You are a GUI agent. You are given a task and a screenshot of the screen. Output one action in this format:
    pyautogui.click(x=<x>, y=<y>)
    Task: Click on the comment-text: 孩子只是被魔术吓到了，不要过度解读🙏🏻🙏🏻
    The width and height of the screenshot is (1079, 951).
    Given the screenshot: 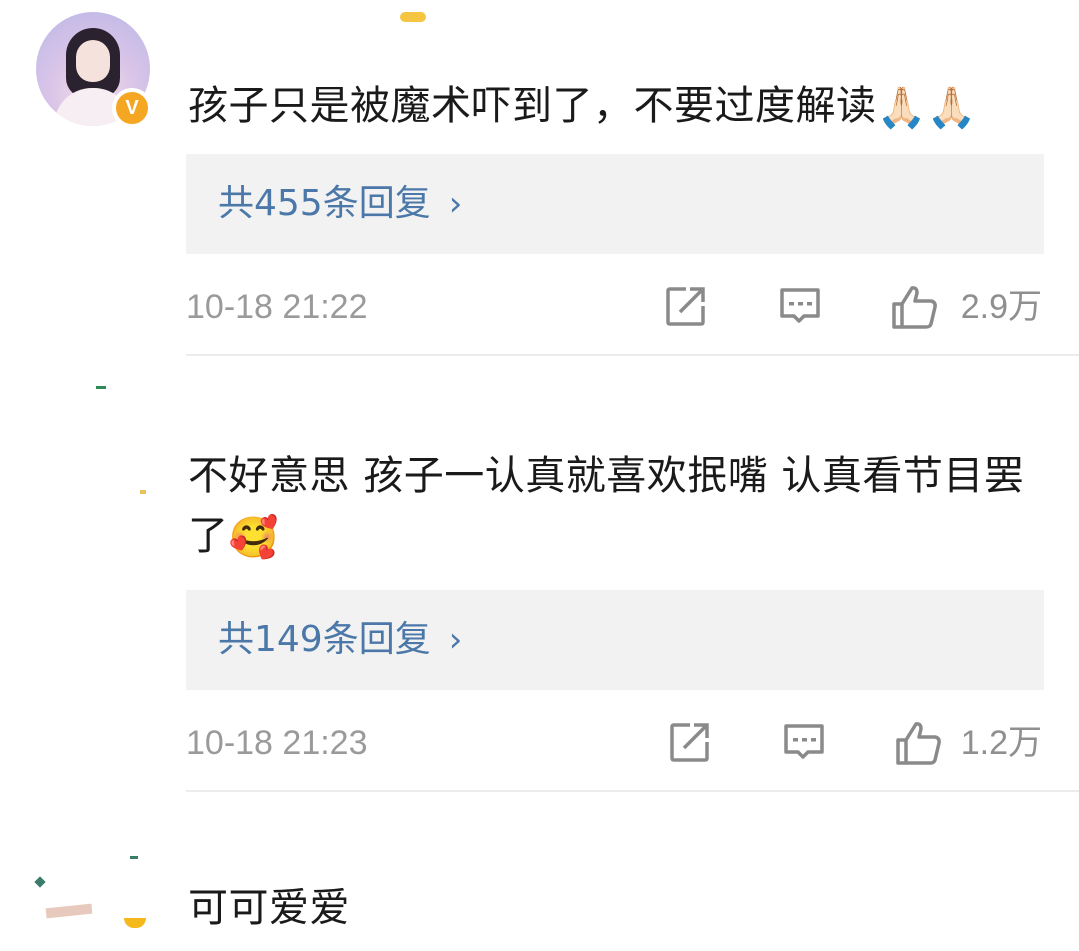 What is the action you would take?
    pyautogui.click(x=618, y=107)
    